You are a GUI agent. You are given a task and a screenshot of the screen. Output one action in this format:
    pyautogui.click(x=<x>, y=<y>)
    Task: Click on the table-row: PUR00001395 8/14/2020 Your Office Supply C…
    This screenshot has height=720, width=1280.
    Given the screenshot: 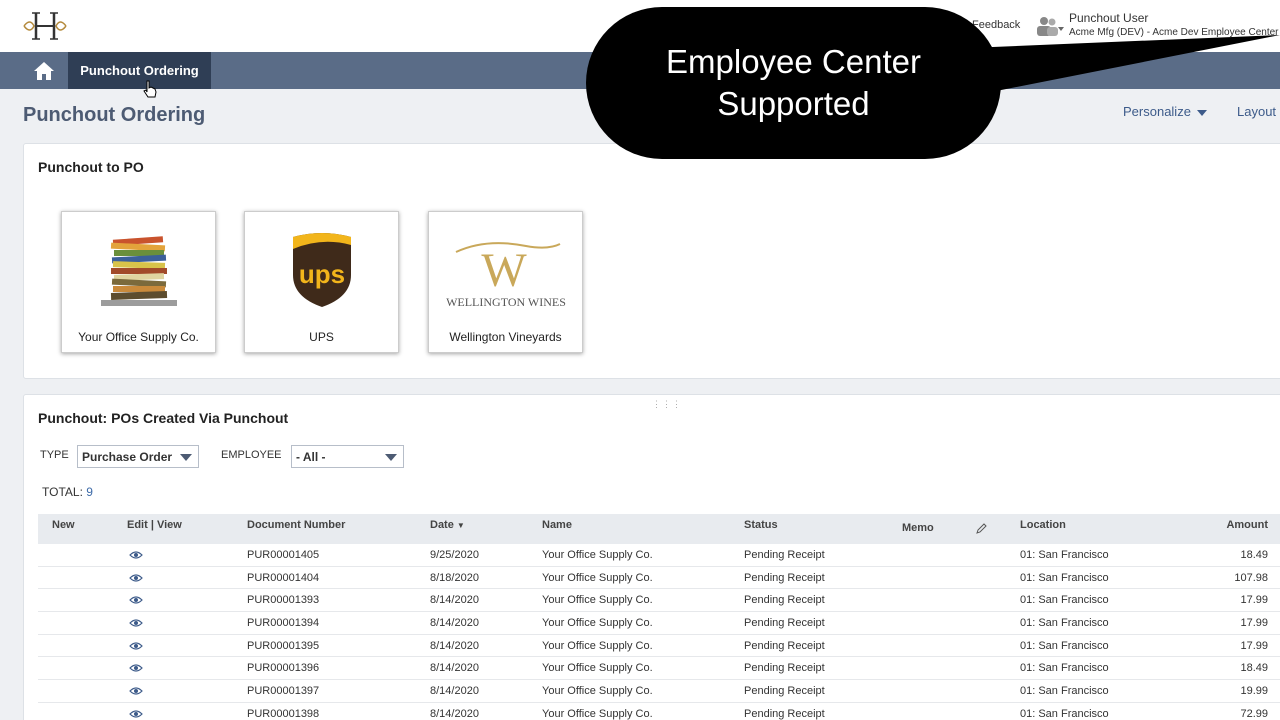 What is the action you would take?
    pyautogui.click(x=659, y=646)
    